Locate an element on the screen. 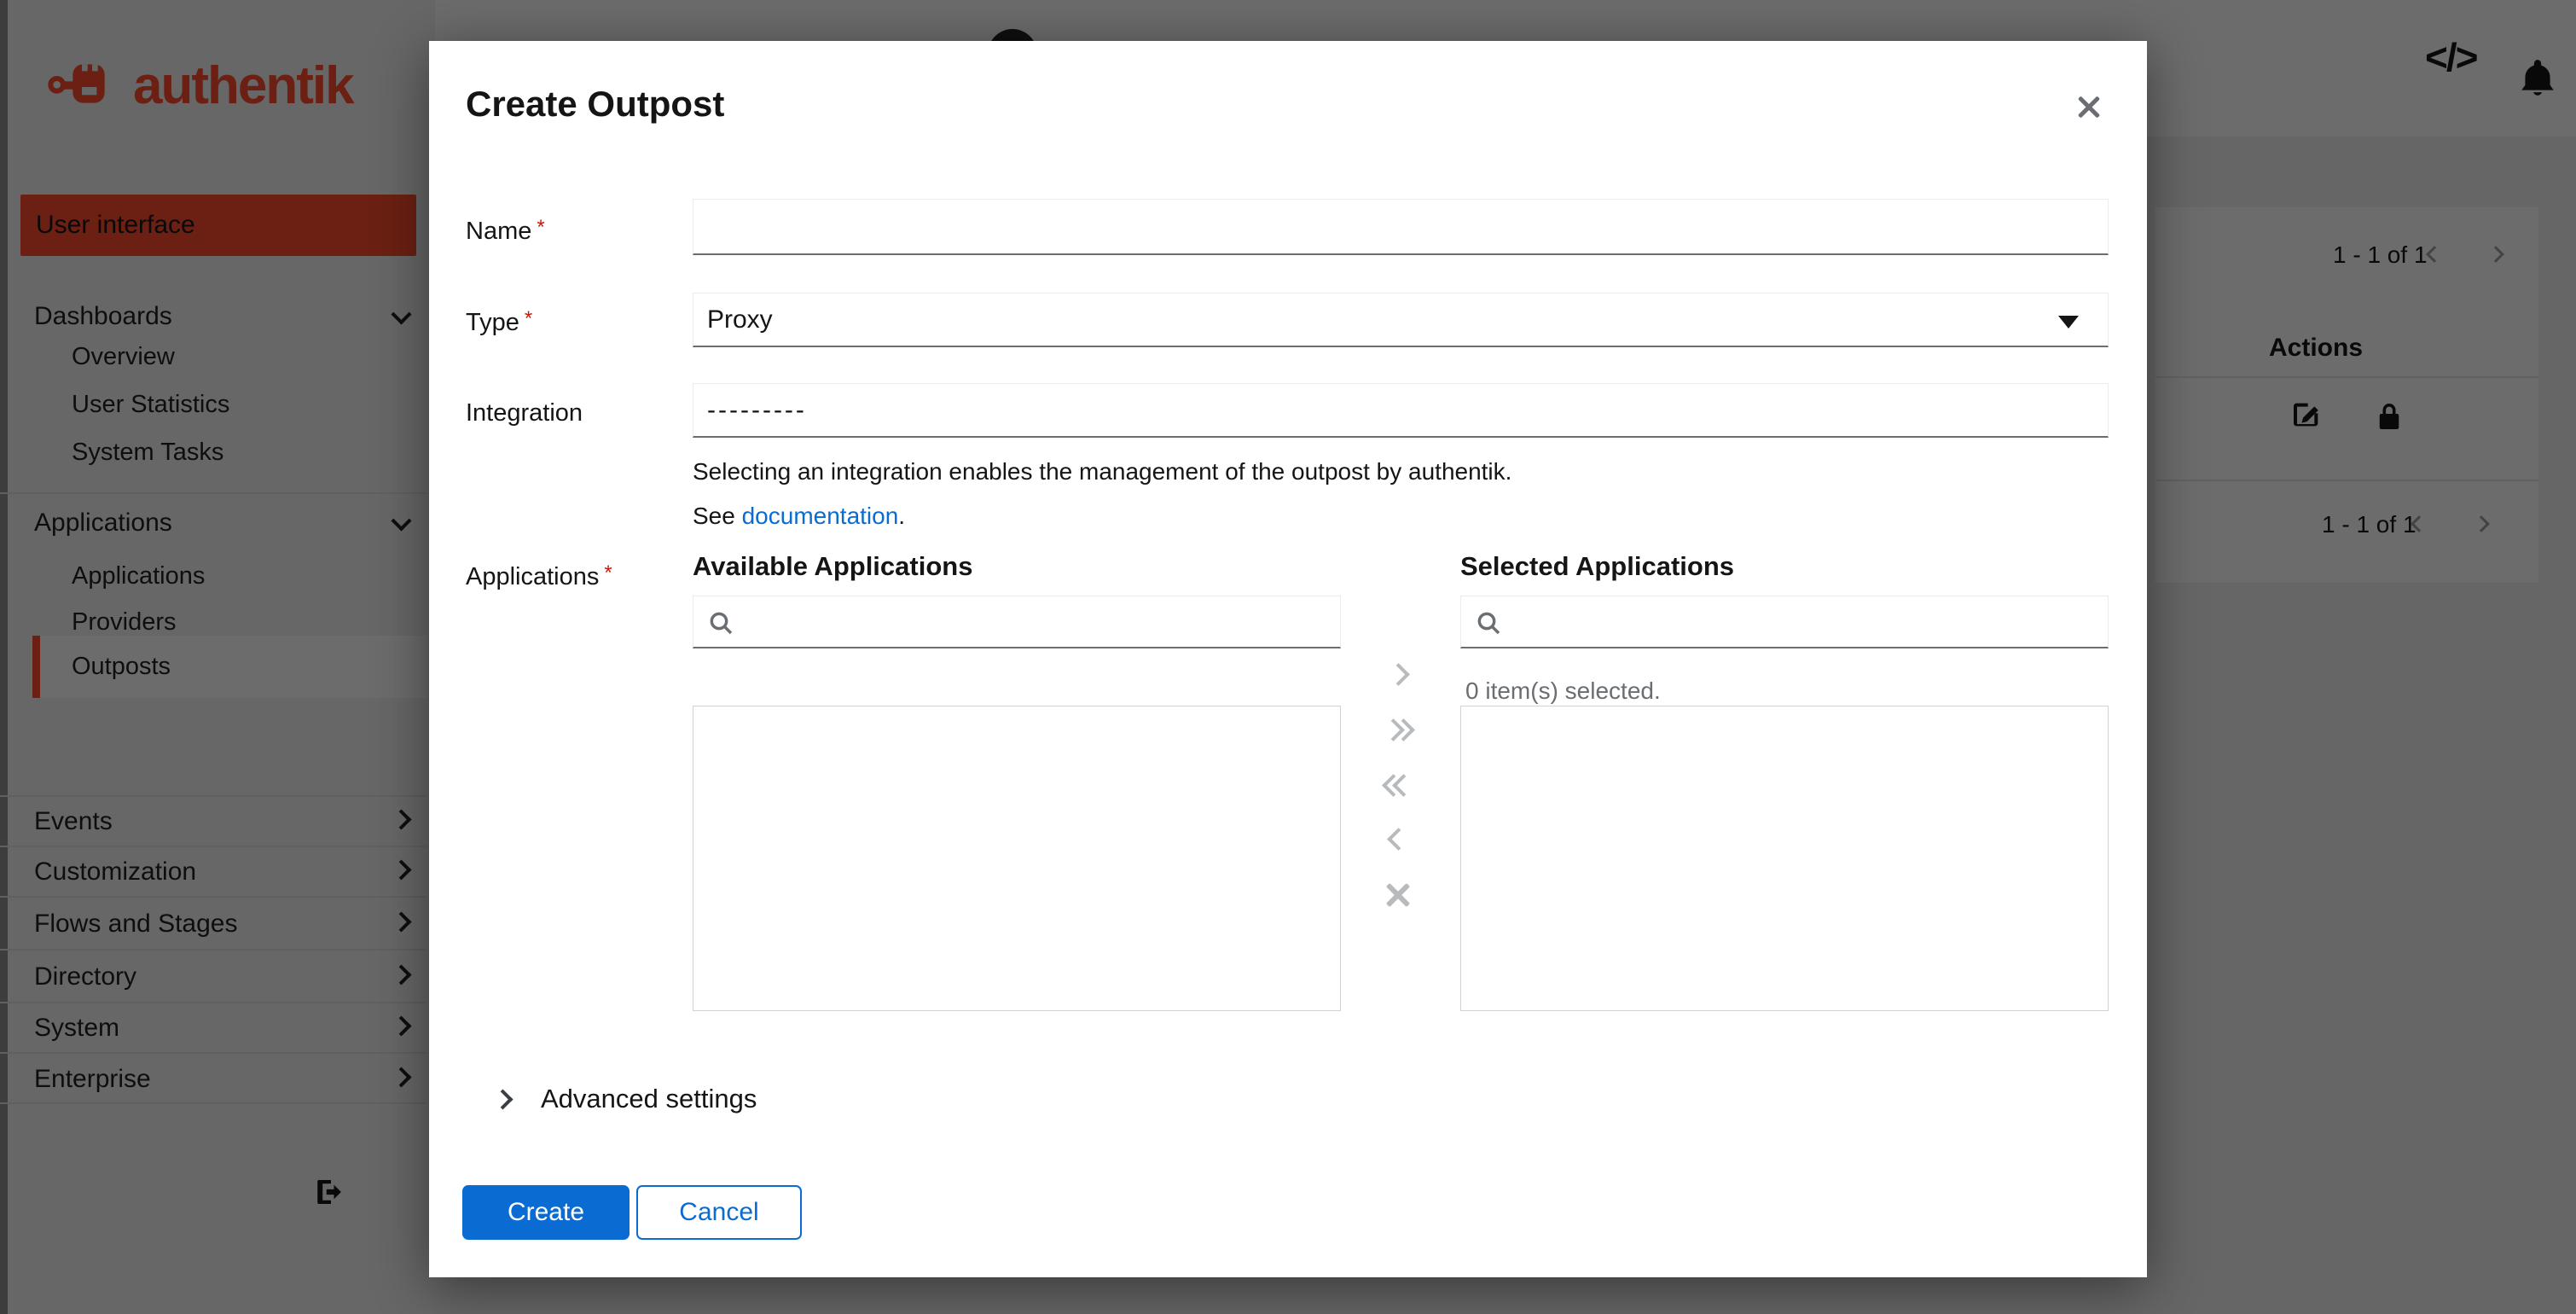  documentation-hint: See documentation. is located at coordinates (799, 516).